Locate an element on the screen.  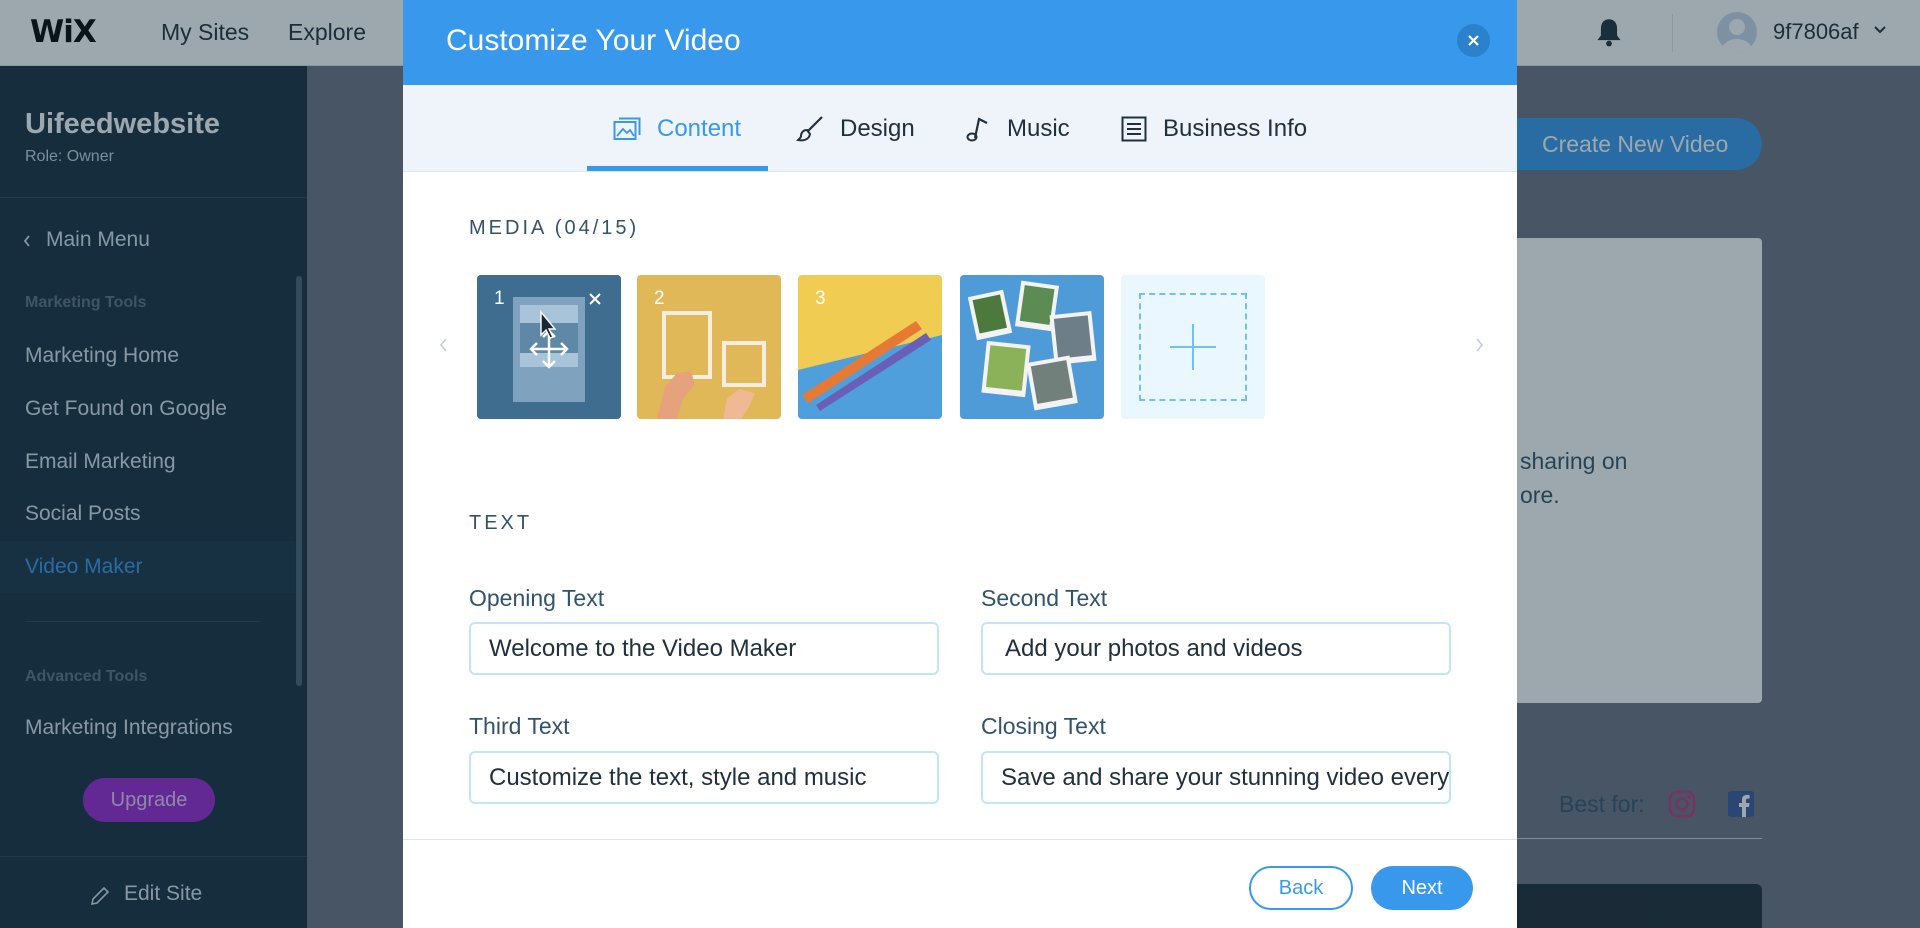
modal-title: Customize Your Video is located at coordinates (593, 40).